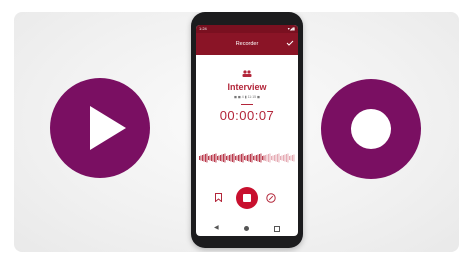 Image resolution: width=470 pixels, height=258 pixels. I want to click on status-icons: ▾◢▮, so click(291, 28).